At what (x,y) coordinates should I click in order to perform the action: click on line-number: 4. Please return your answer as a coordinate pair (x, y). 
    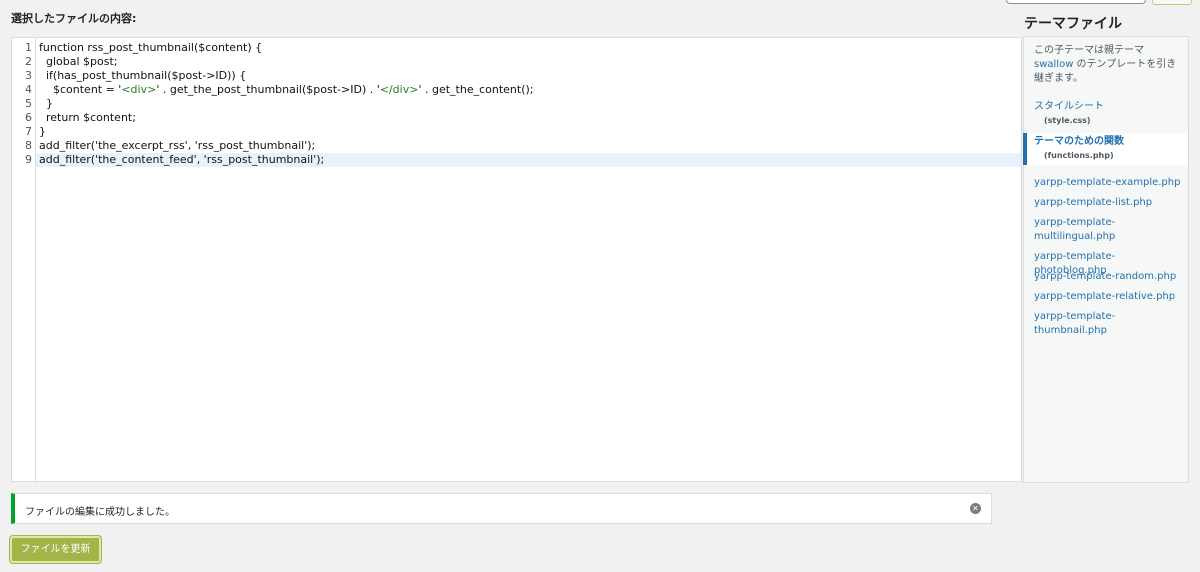
    Looking at the image, I should click on (28, 89).